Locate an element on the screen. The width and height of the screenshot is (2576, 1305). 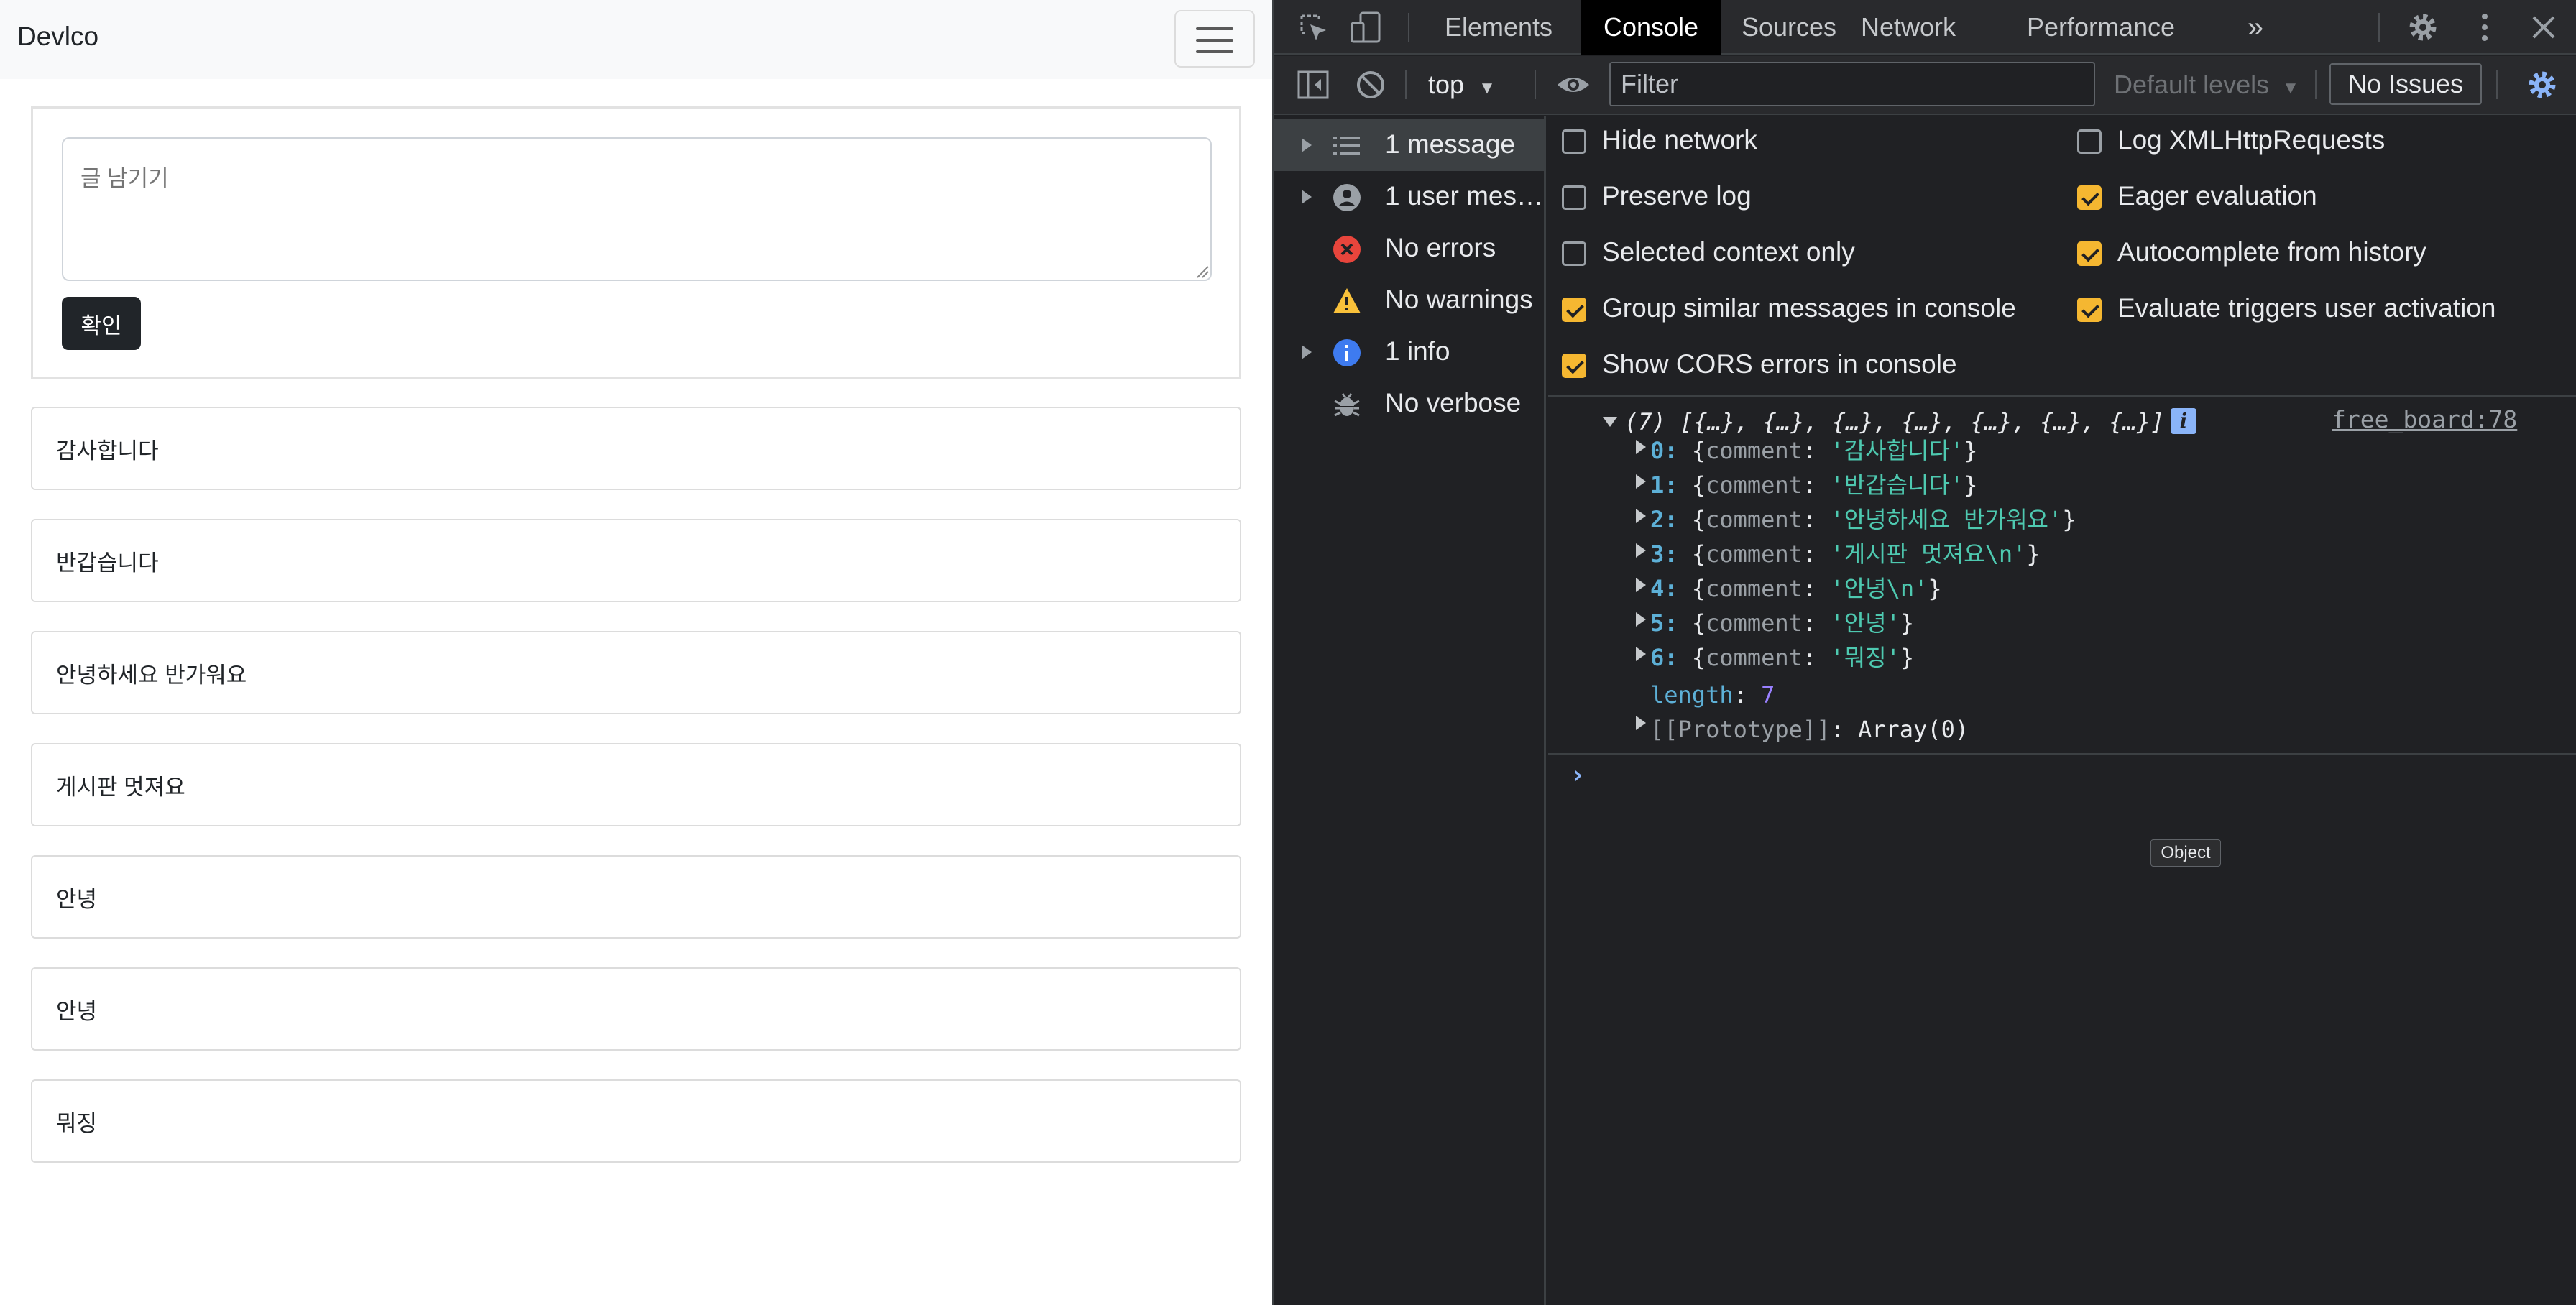
setting-option: Show CORS errors in console is located at coordinates (1777, 367).